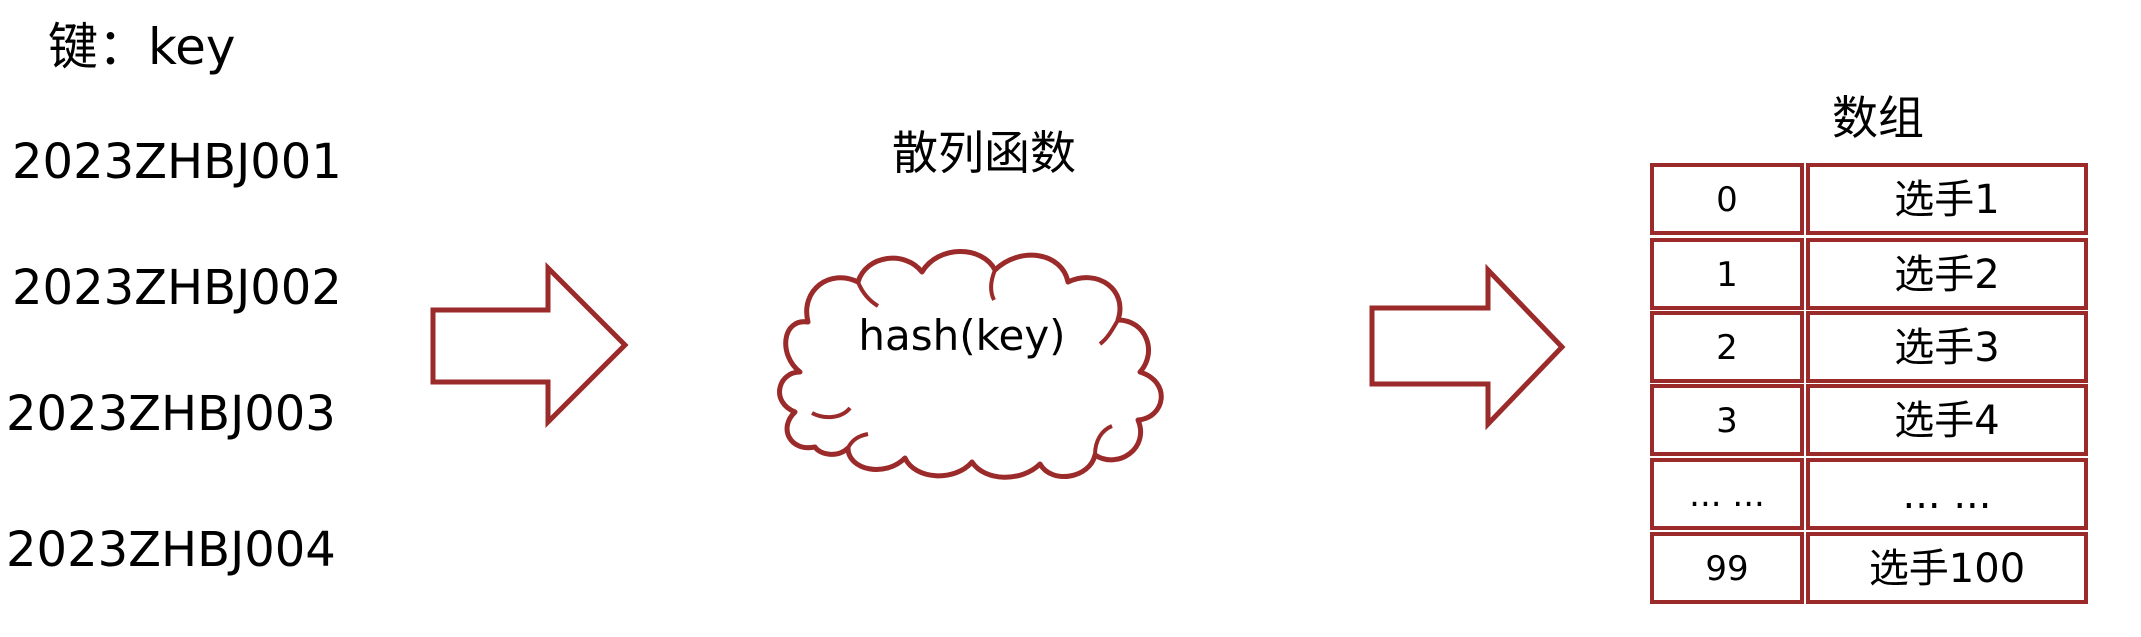 This screenshot has width=2141, height=637. What do you see at coordinates (1946, 275) in the screenshot?
I see `array-value-label: 选手2` at bounding box center [1946, 275].